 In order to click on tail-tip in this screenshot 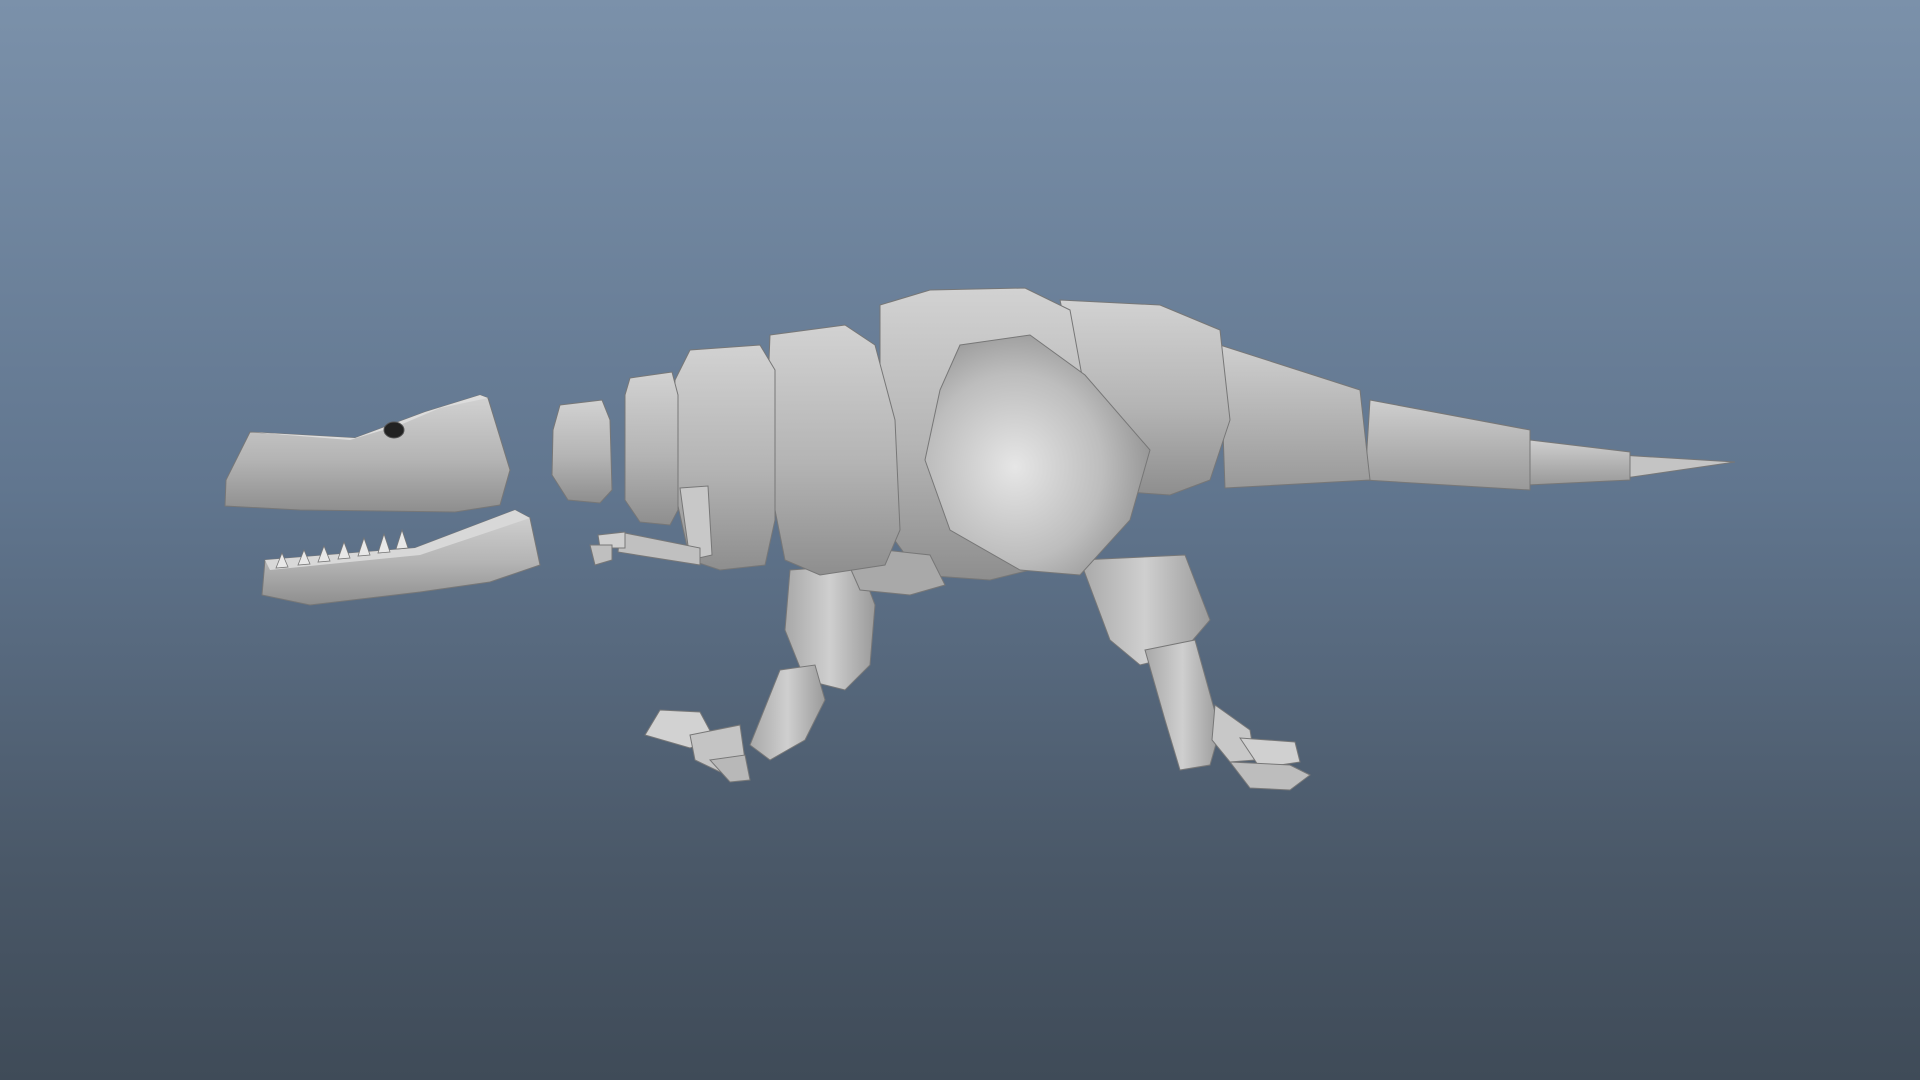, I will do `click(1677, 466)`.